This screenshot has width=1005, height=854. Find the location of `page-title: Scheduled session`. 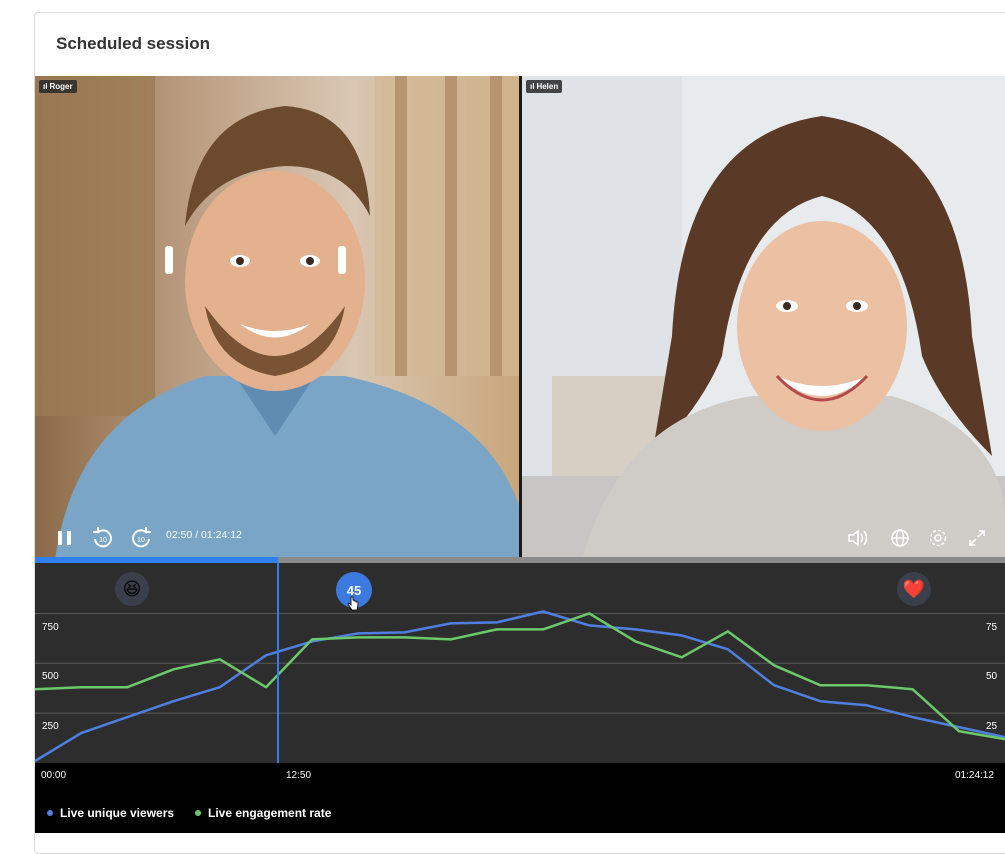

page-title: Scheduled session is located at coordinates (133, 43).